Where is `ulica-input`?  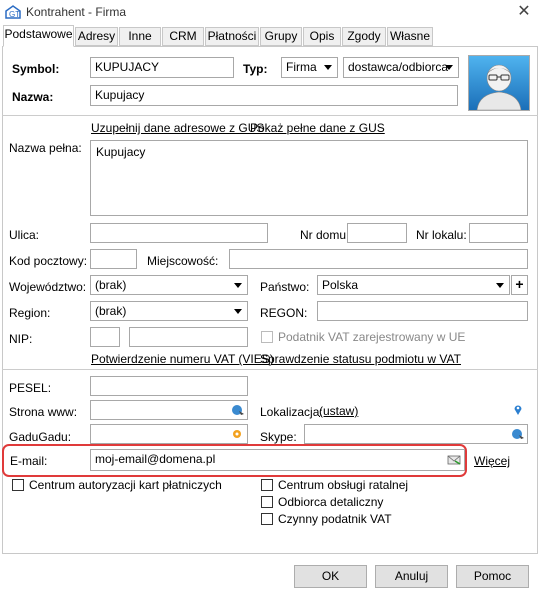 ulica-input is located at coordinates (179, 233).